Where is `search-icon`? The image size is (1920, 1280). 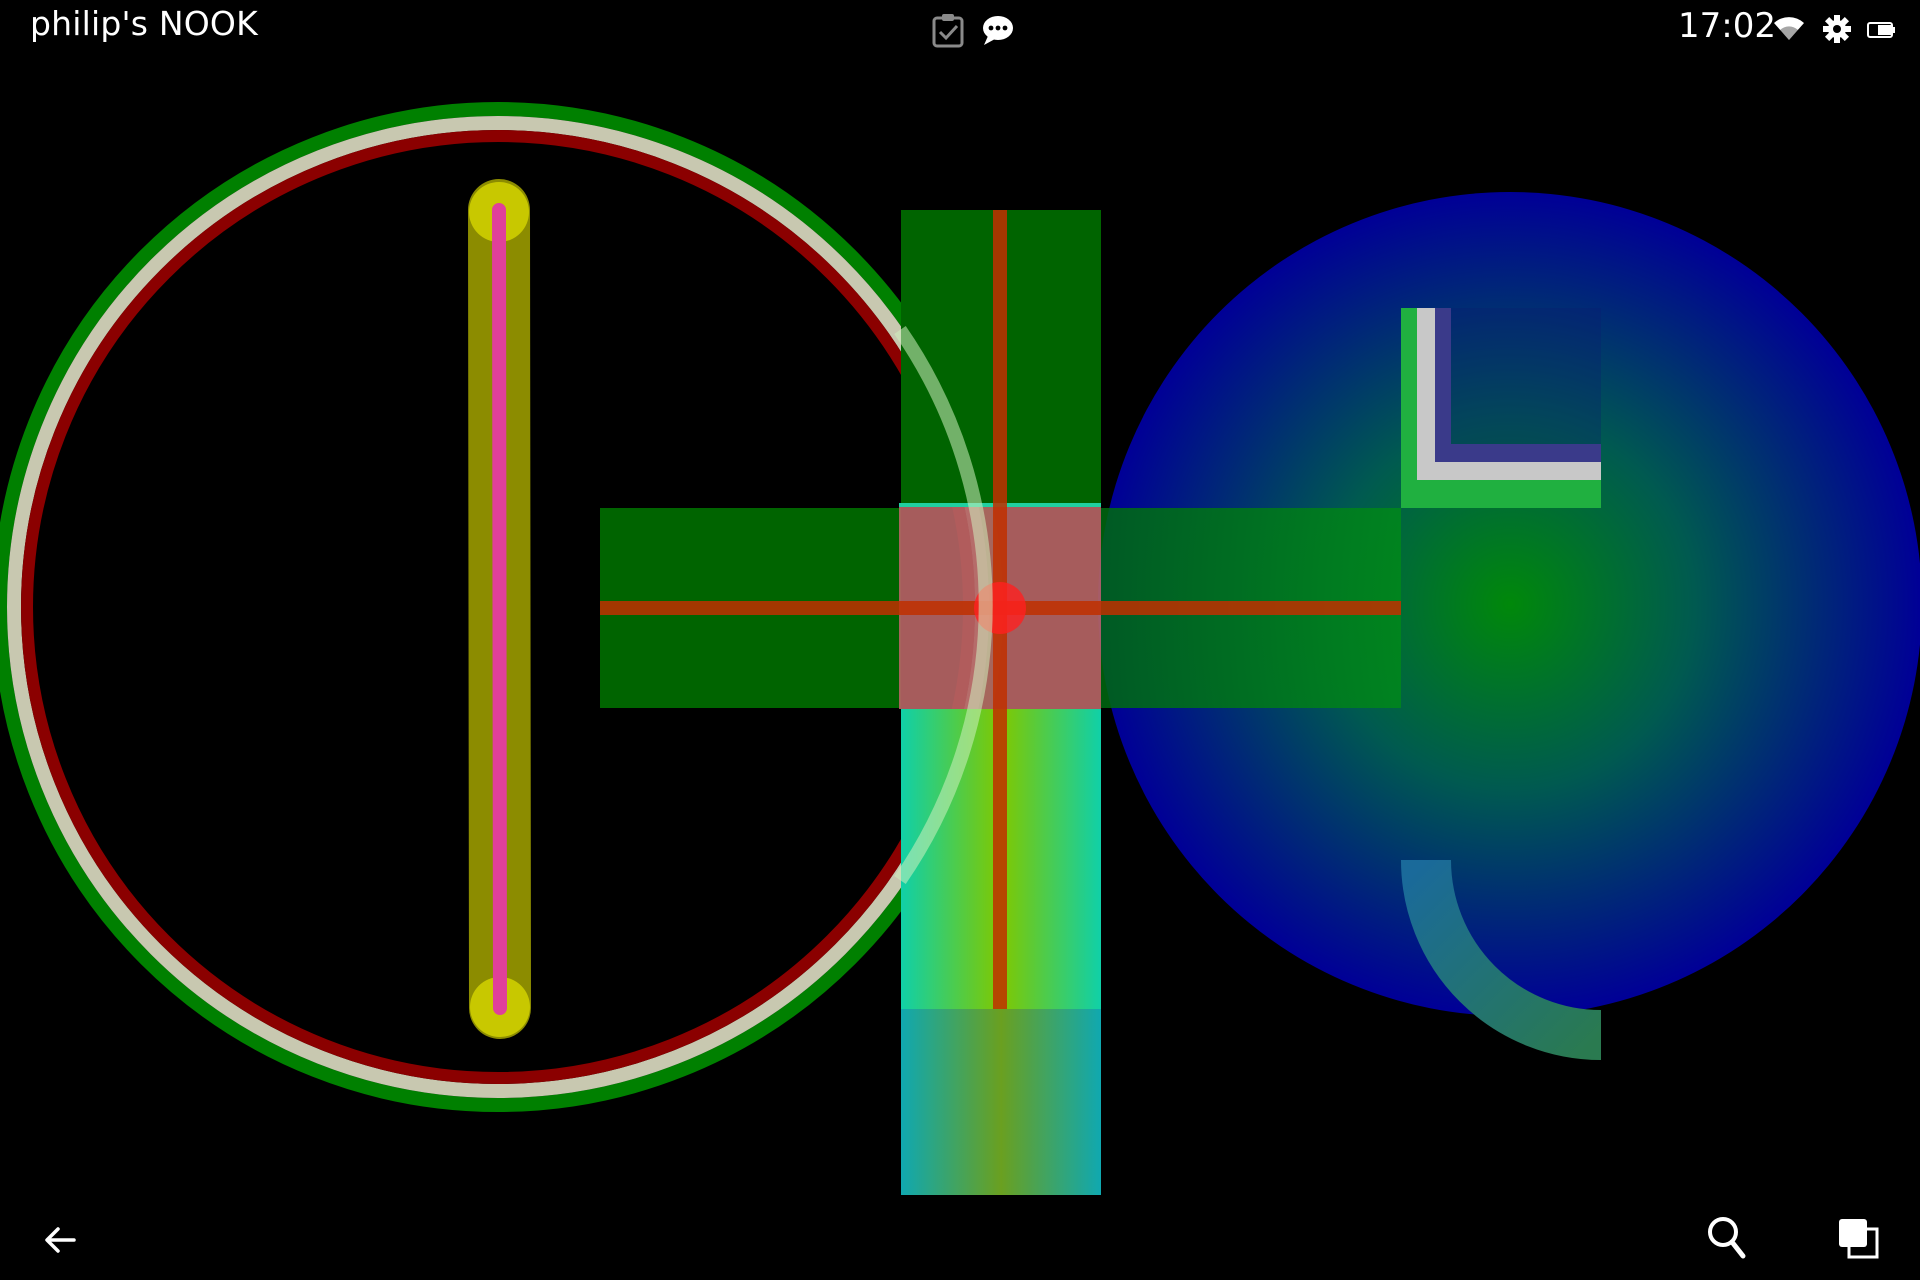
search-icon is located at coordinates (1727, 1240).